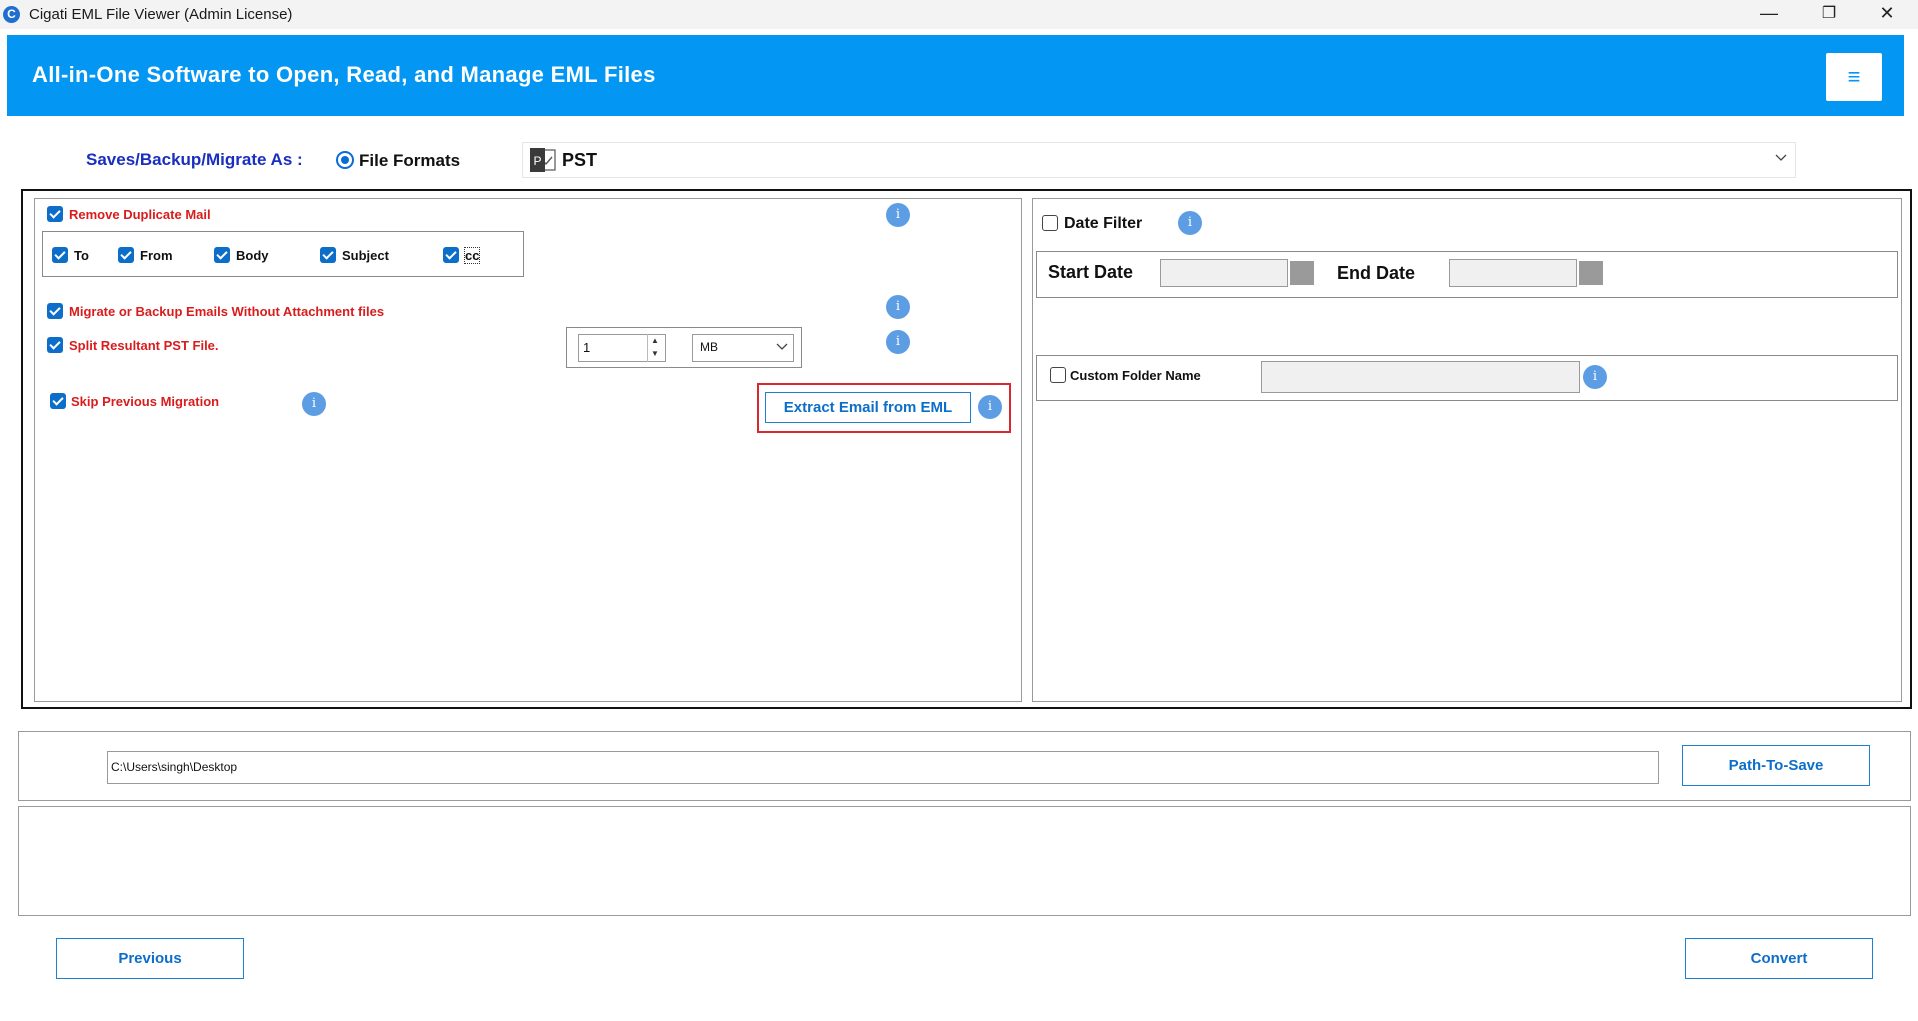 The image size is (1918, 1021). Describe the element at coordinates (55, 311) in the screenshot. I see `without-attachments-checkbox` at that location.